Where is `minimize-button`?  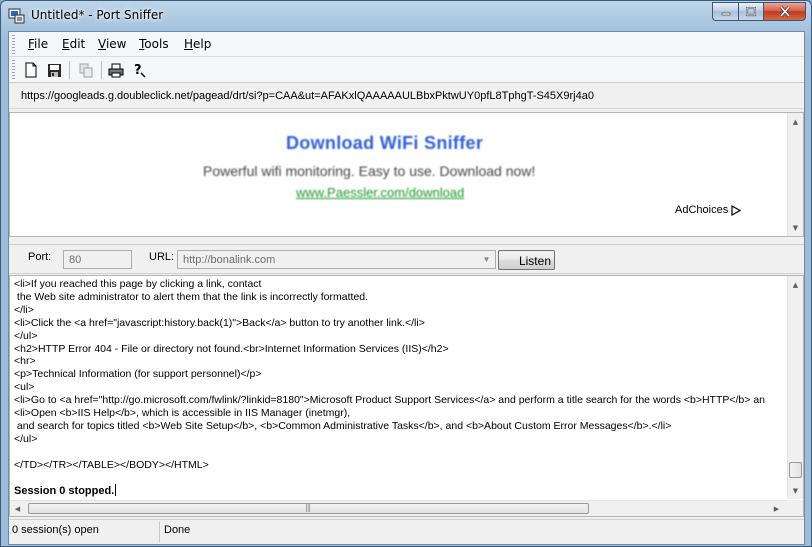
minimize-button is located at coordinates (725, 11).